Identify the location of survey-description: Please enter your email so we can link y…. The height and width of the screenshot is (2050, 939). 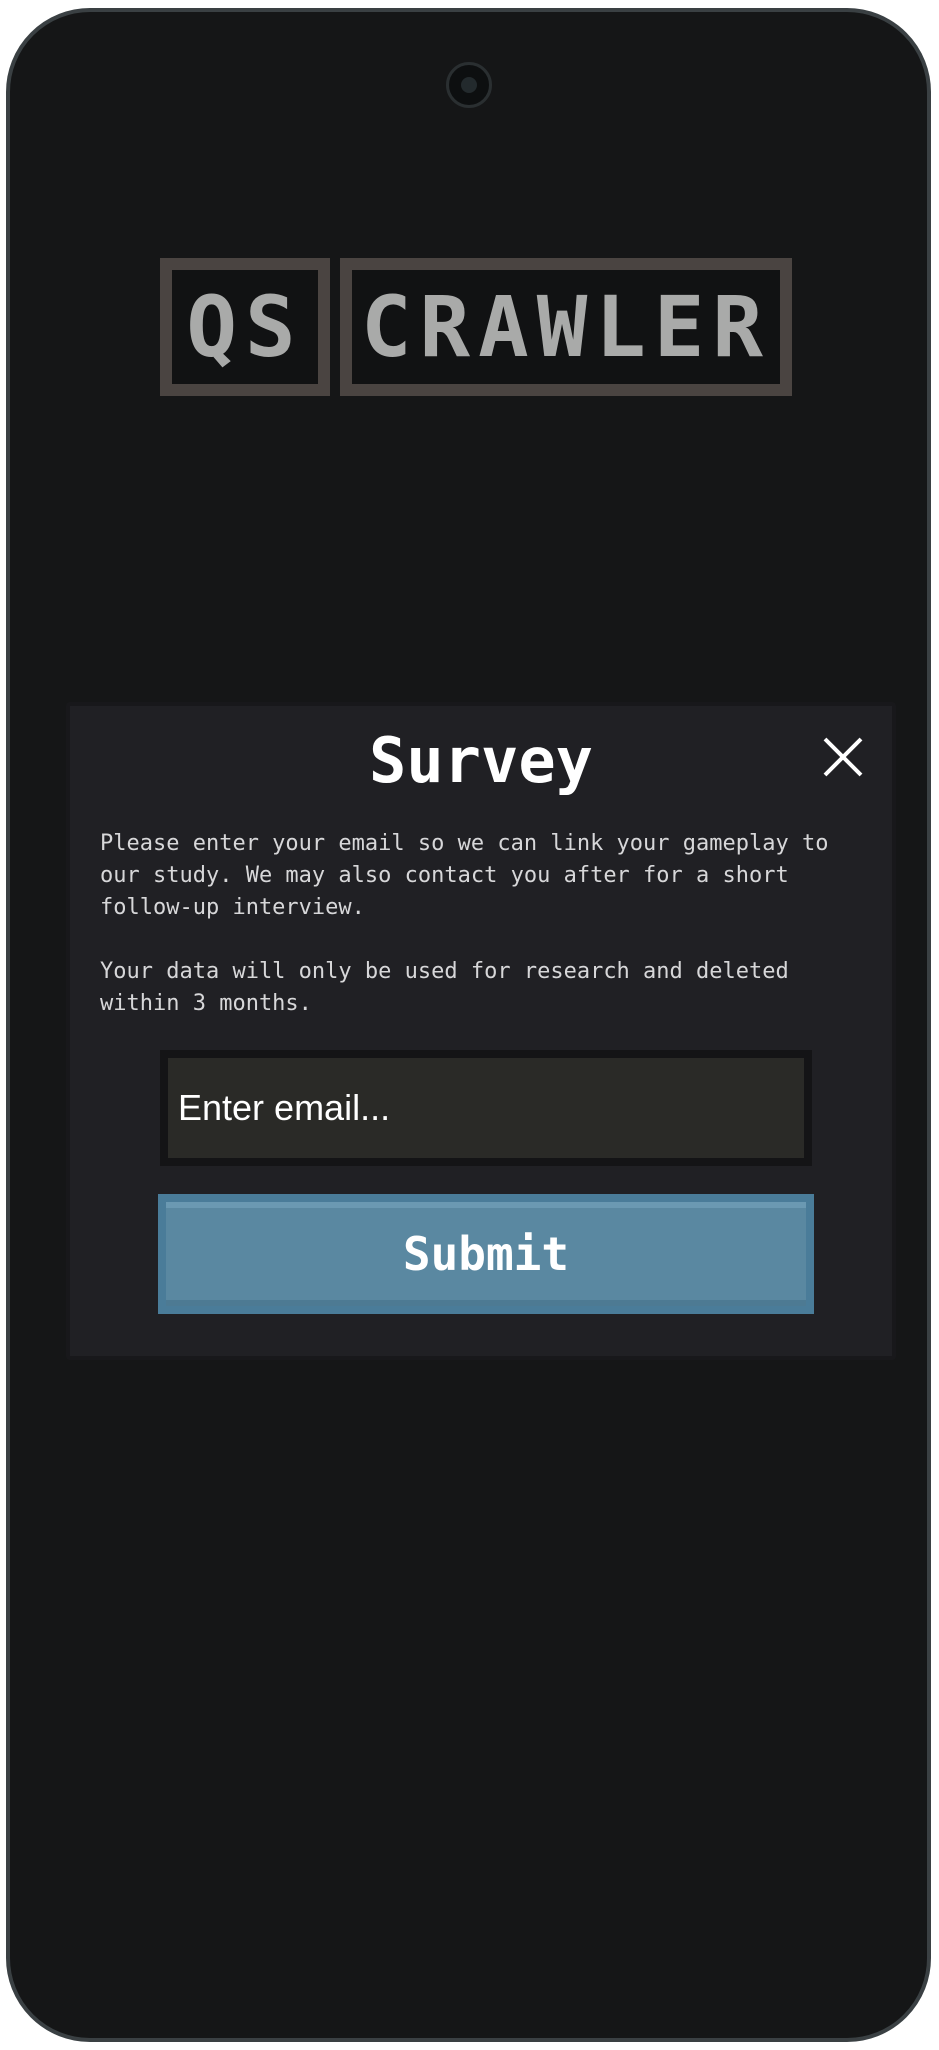
(464, 875).